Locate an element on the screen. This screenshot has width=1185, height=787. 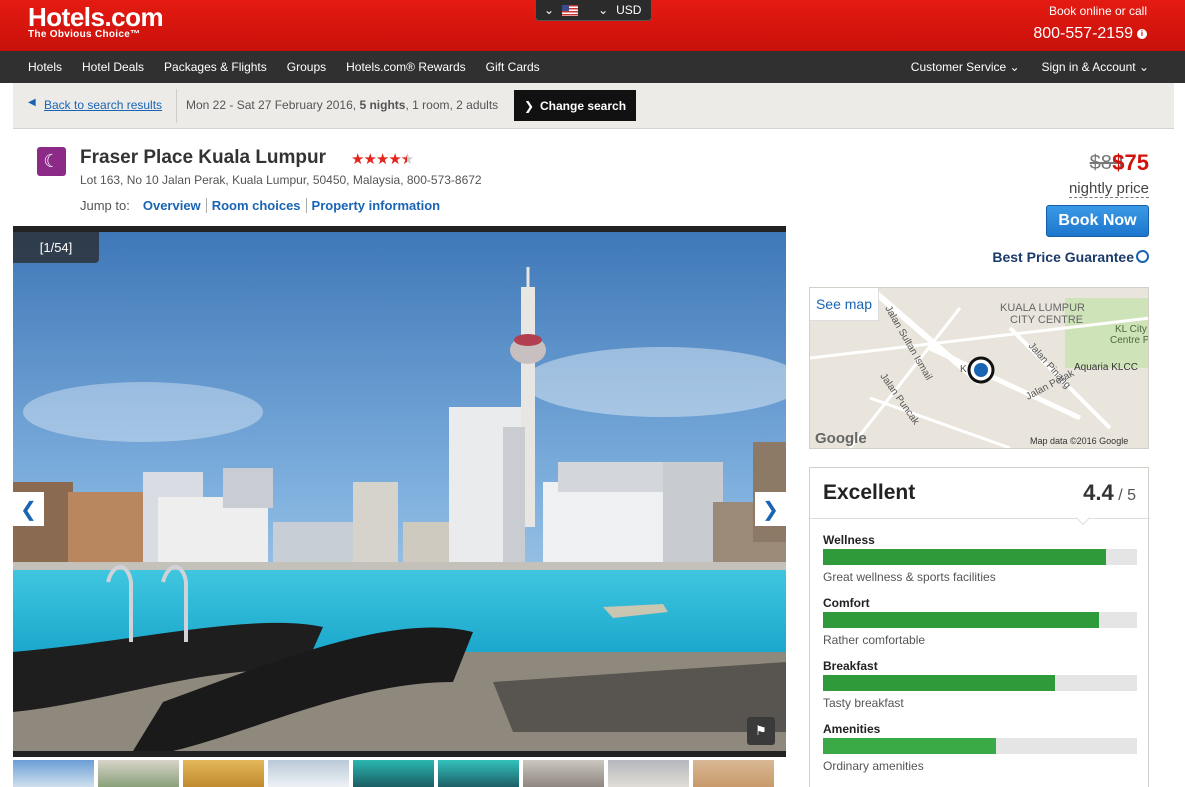
best-price-guarantee: Best Price Guarantee is located at coordinates (1070, 257).